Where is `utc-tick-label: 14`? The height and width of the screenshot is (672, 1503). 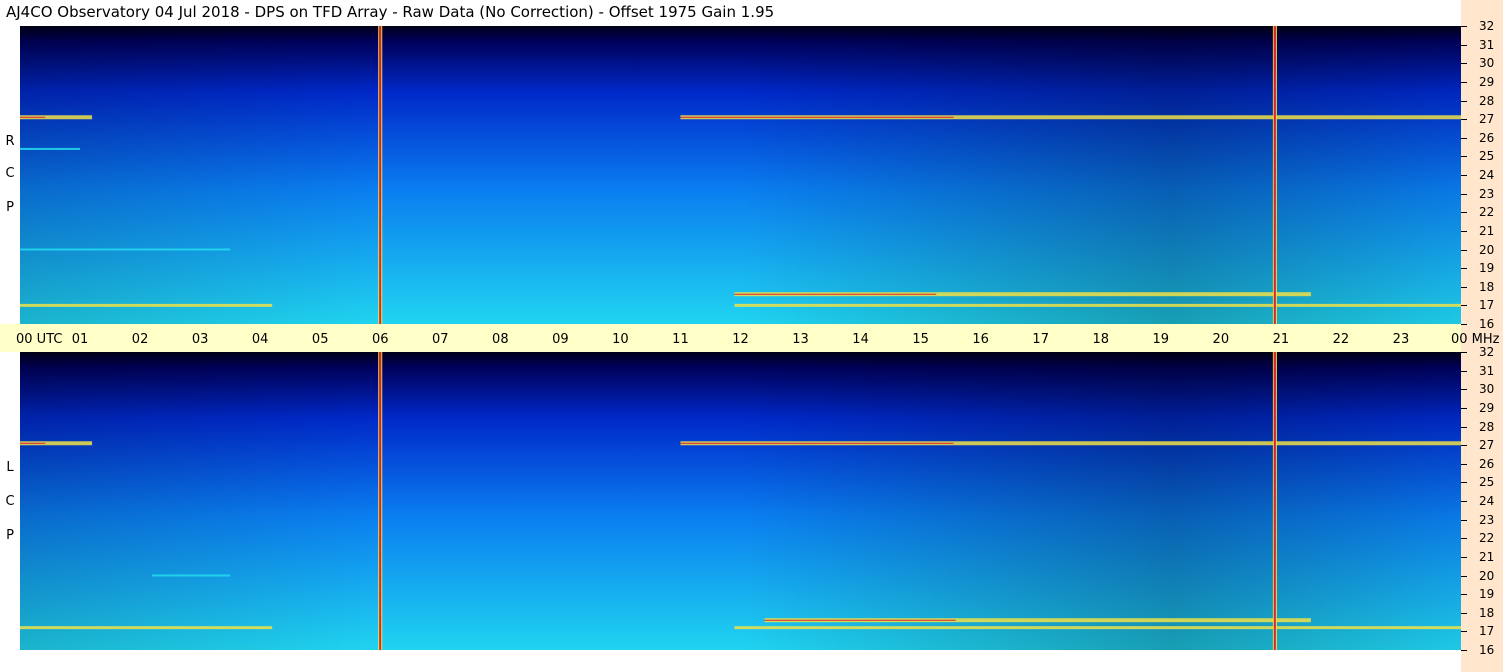
utc-tick-label: 14 is located at coordinates (860, 339).